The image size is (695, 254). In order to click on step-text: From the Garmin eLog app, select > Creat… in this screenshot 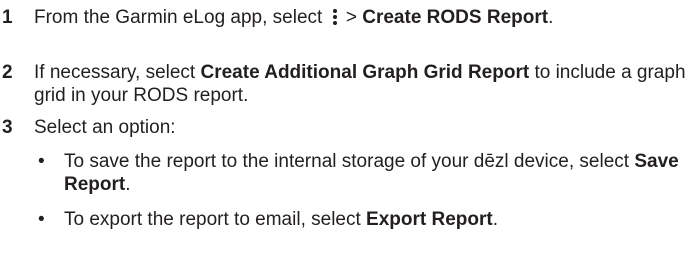, I will do `click(364, 17)`.